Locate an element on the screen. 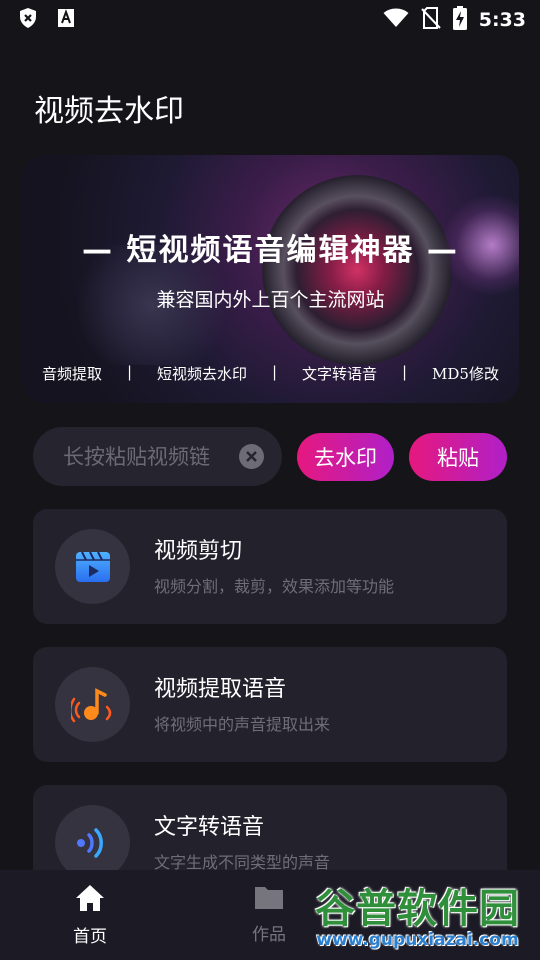 The image size is (540, 960). status-right: 5:33 is located at coordinates (454, 20).